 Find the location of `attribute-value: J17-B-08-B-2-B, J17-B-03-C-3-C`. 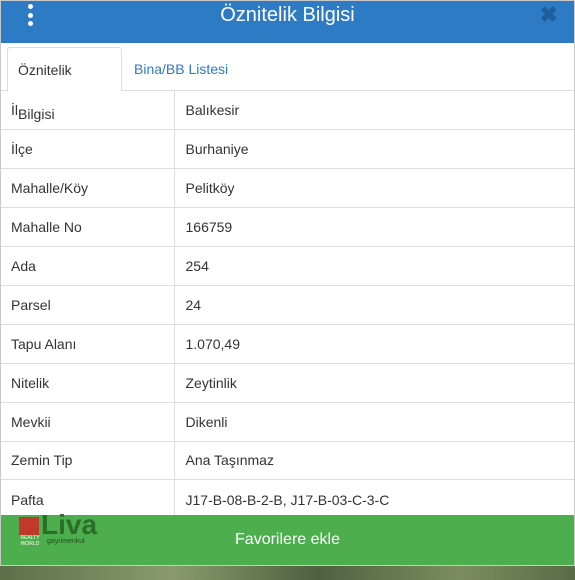

attribute-value: J17-B-08-B-2-B, J17-B-03-C-3-C is located at coordinates (374, 499).